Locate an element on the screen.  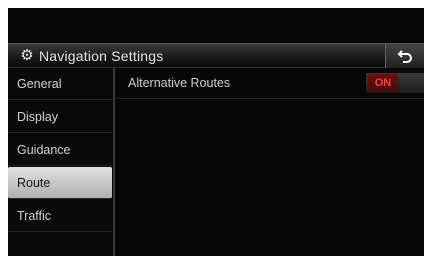
alternative-routes-toggle: ON is located at coordinates (395, 83).